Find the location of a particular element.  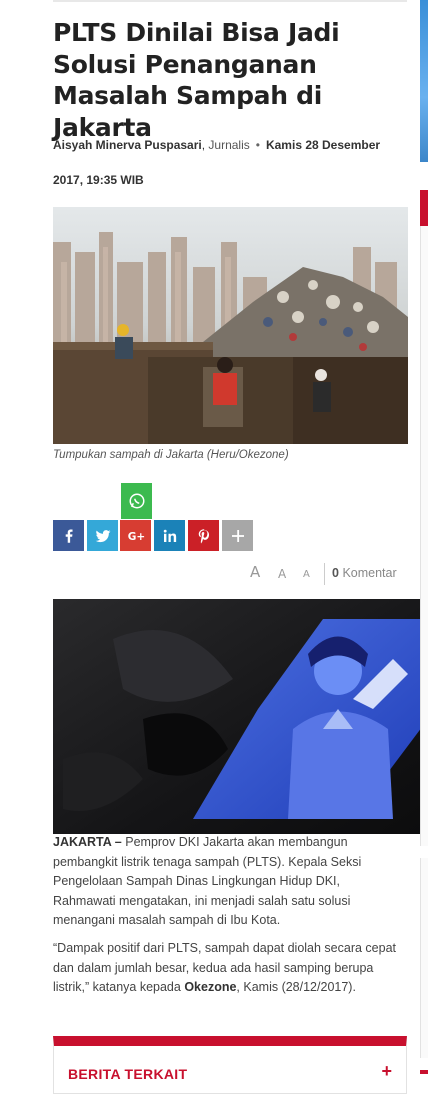

pinterest-share-button is located at coordinates (203, 535).